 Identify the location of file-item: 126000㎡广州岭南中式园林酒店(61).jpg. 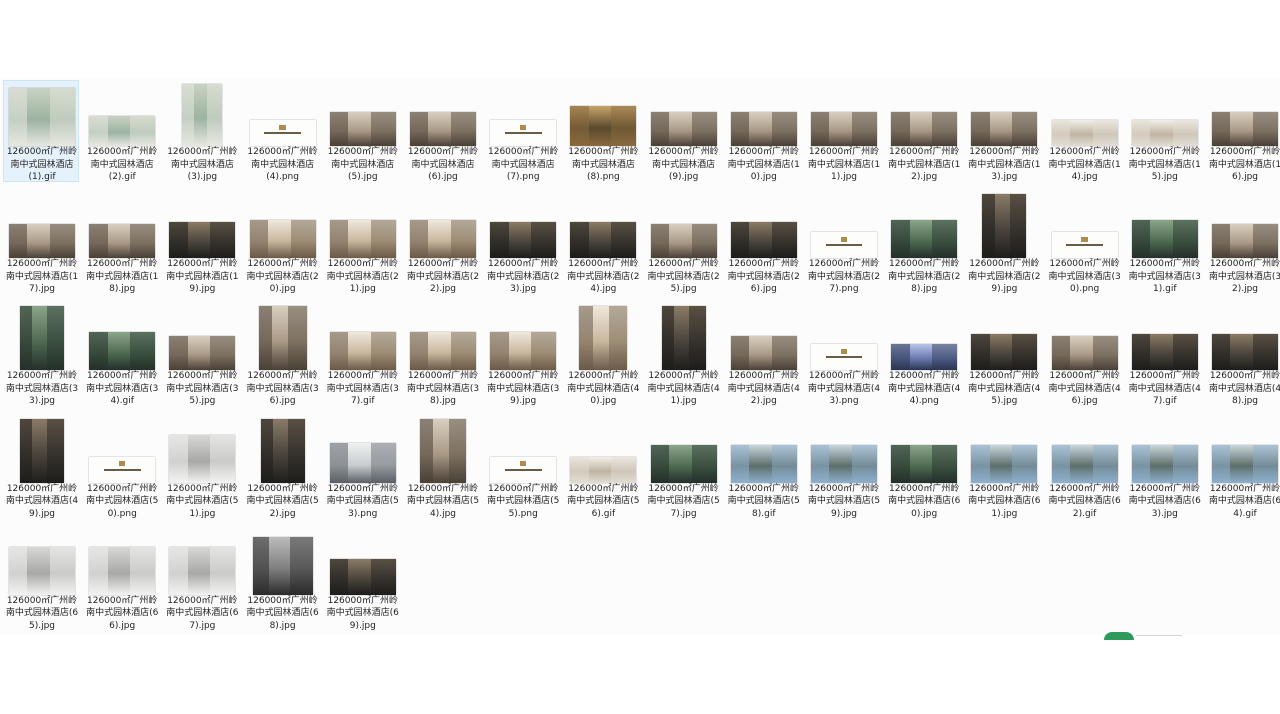
(1003, 468).